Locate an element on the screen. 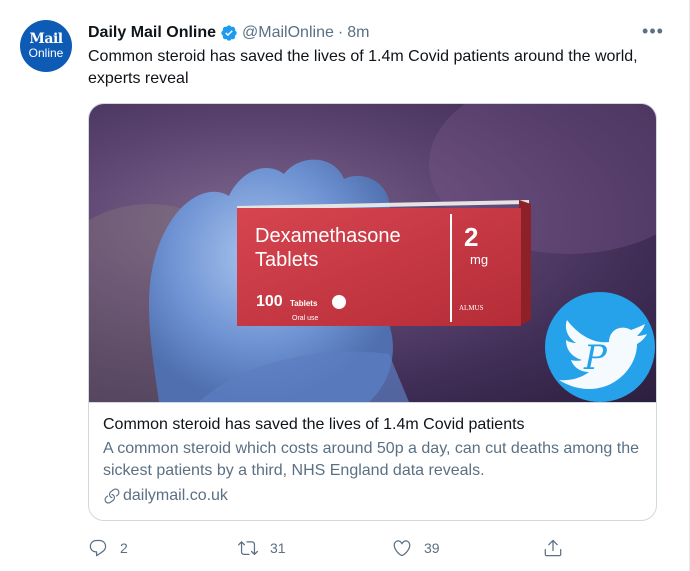  more-options-icon: ••• is located at coordinates (653, 31).